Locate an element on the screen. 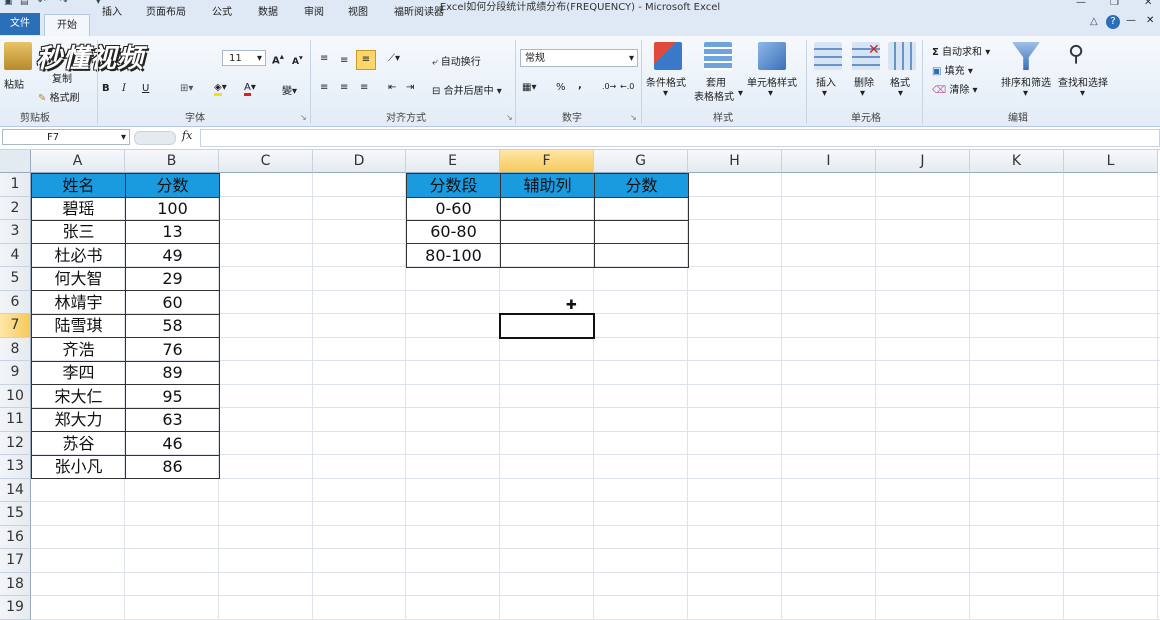  clear-button: ⌫ 清除 ▾ is located at coordinates (955, 88).